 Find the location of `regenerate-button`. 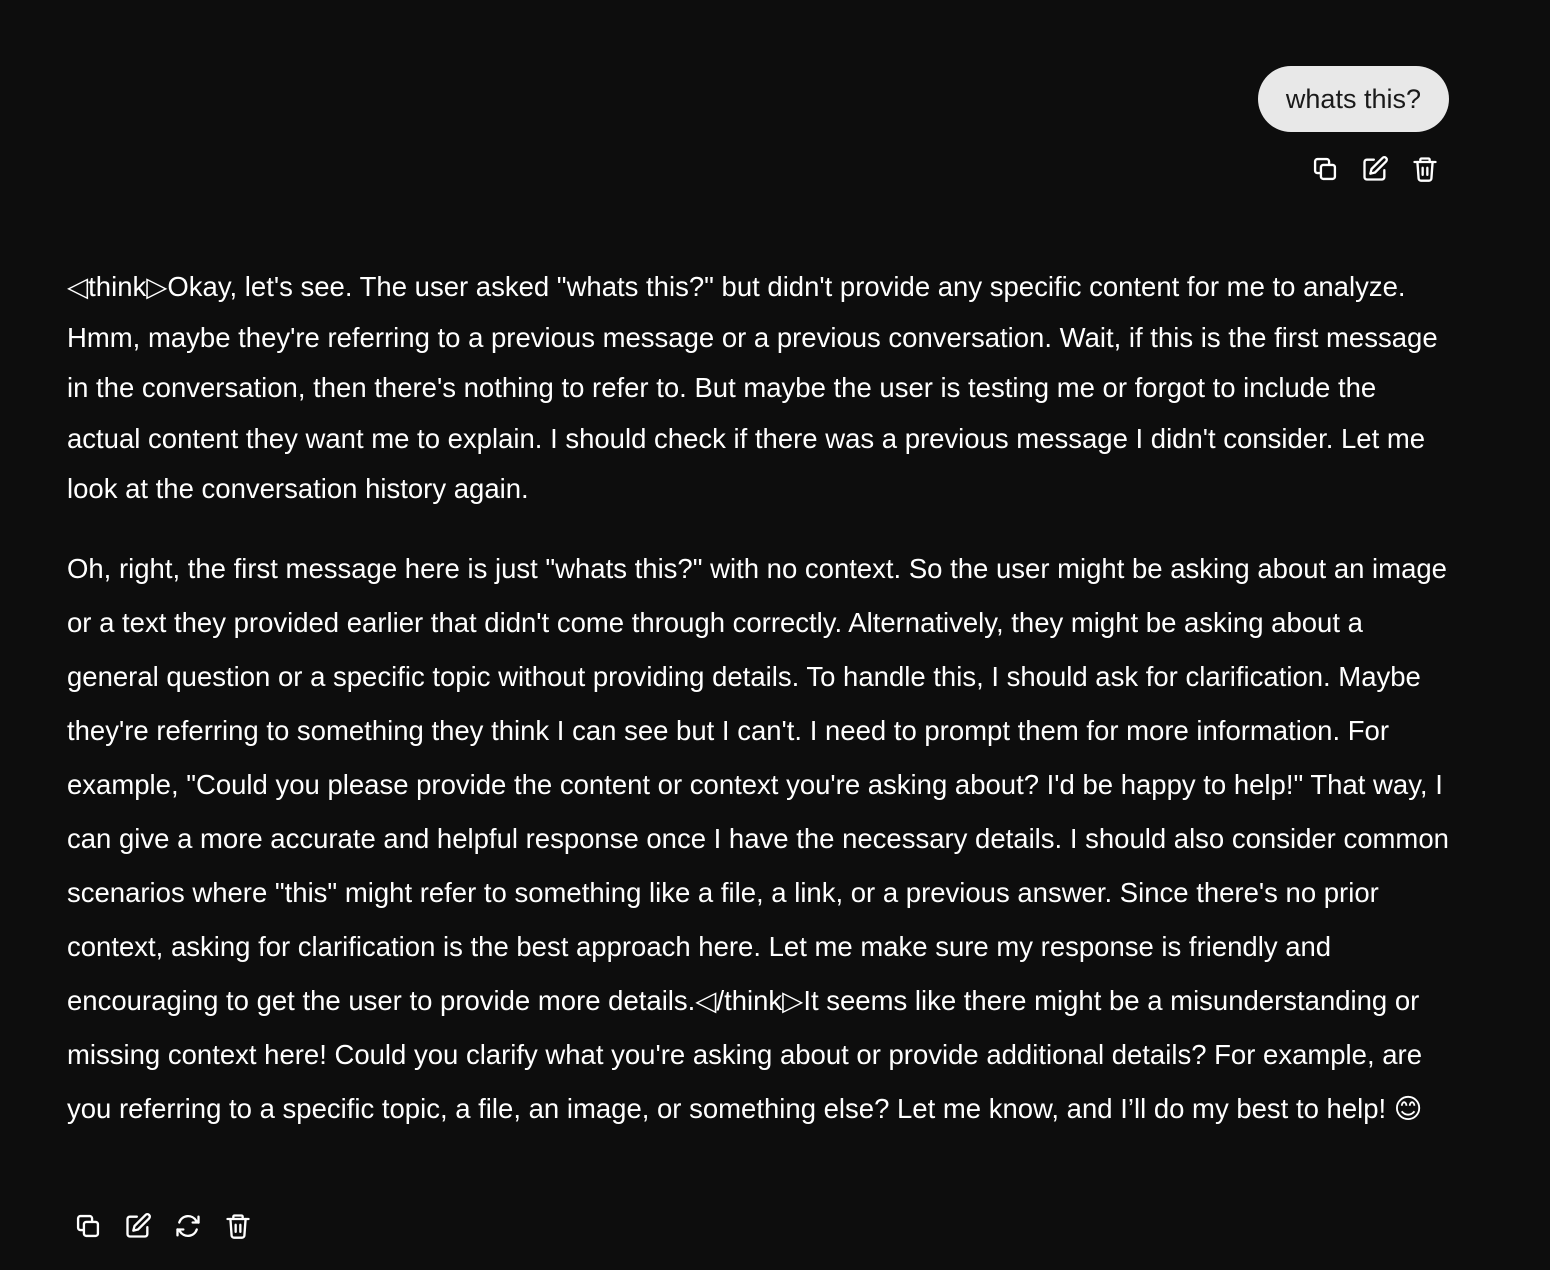

regenerate-button is located at coordinates (188, 1226).